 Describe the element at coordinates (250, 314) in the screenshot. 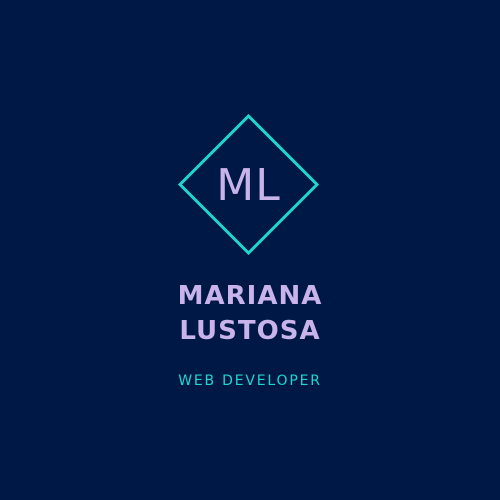

I see `full-name: MARIANA LUSTOSA` at that location.